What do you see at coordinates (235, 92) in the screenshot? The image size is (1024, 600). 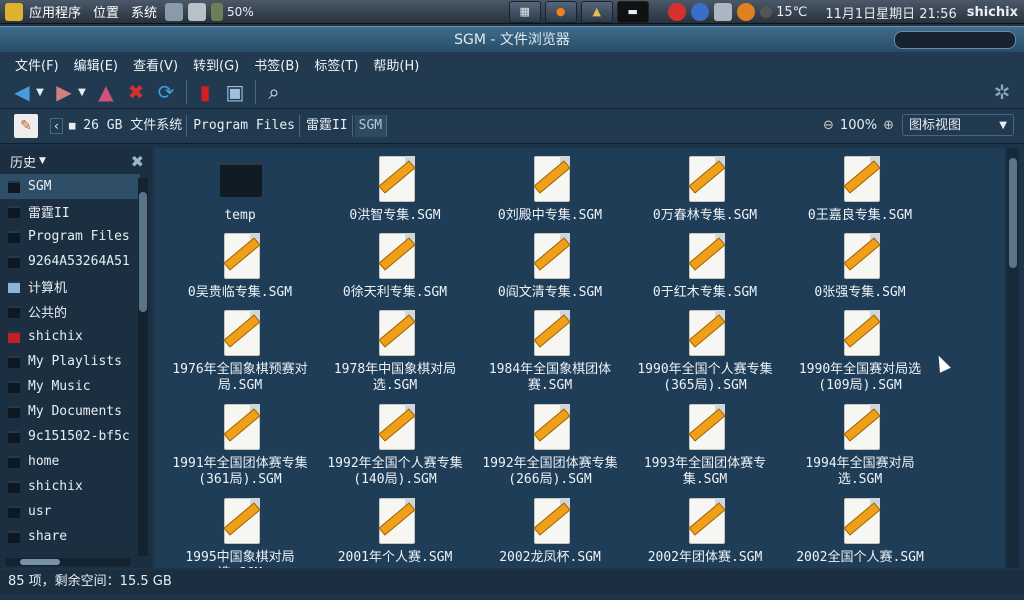 I see `computer-icon: ▣` at bounding box center [235, 92].